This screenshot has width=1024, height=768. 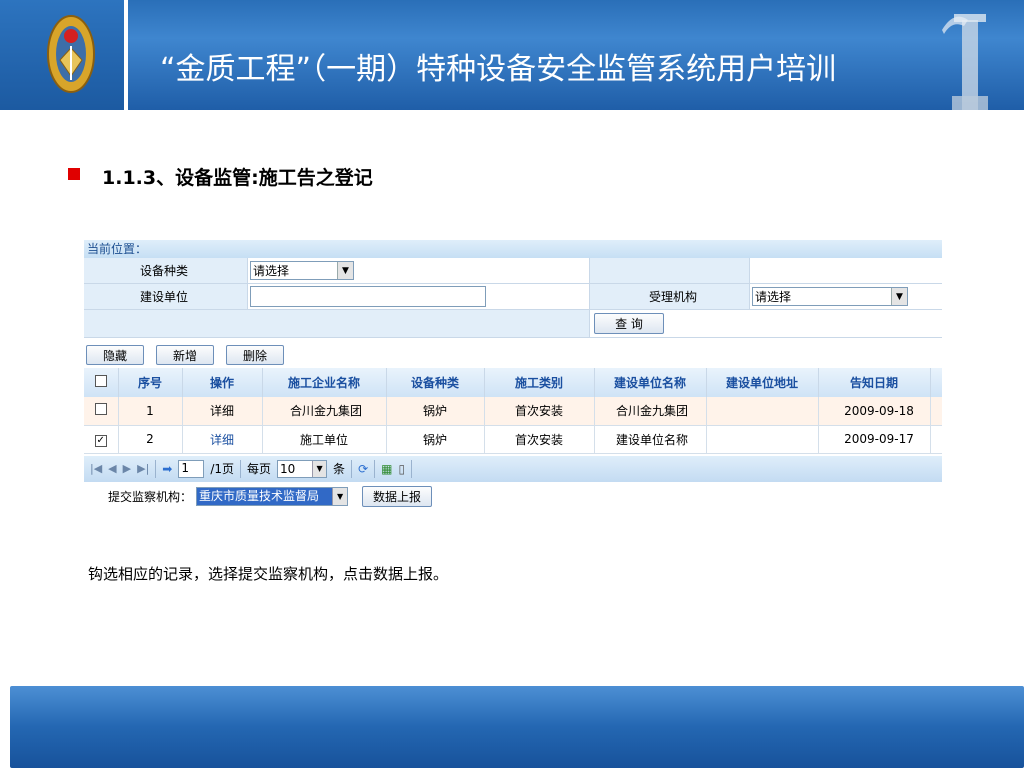 What do you see at coordinates (302, 468) in the screenshot?
I see `per-page-select: 10 ▼` at bounding box center [302, 468].